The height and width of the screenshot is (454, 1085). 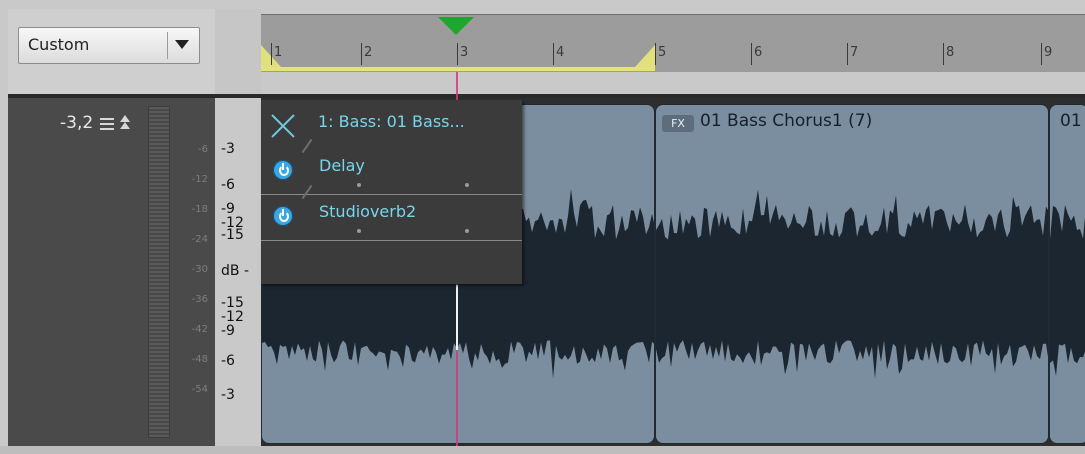 I want to click on ruler-label: 3, so click(x=464, y=52).